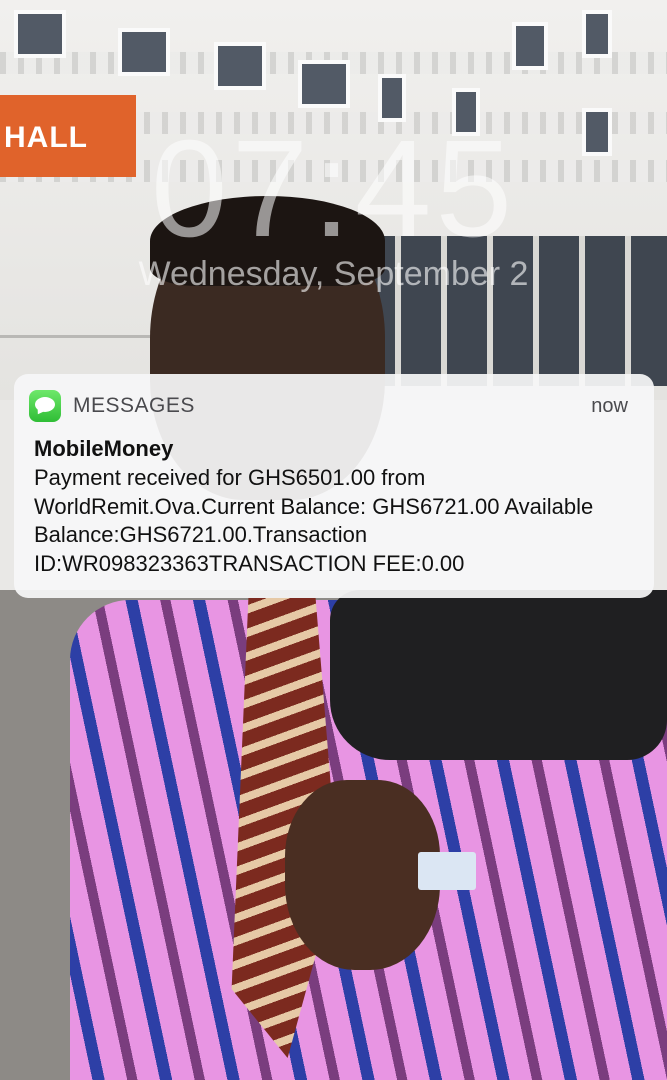 This screenshot has width=667, height=1080. Describe the element at coordinates (447, 871) in the screenshot. I see `id-badge` at that location.